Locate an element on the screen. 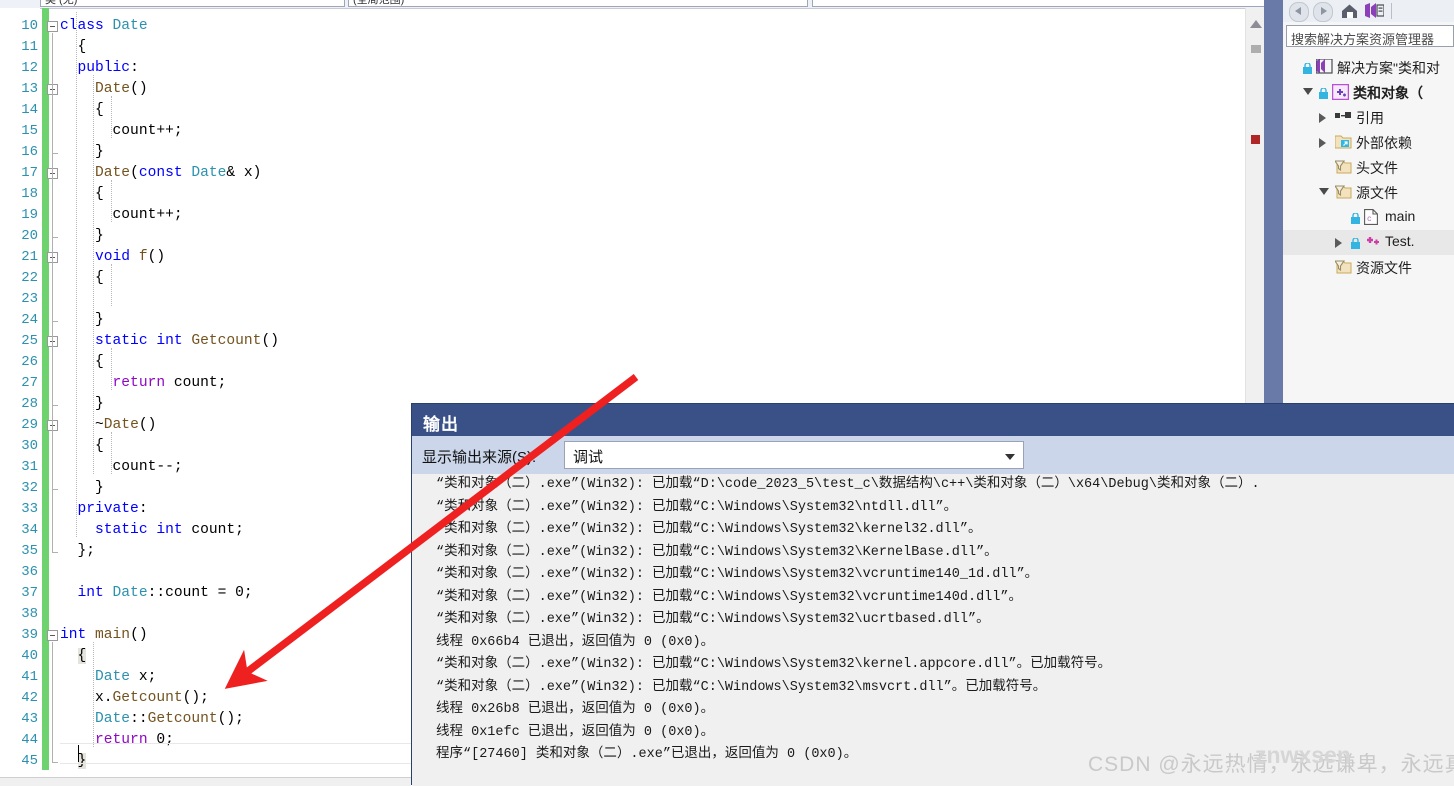 Image resolution: width=1454 pixels, height=786 pixels. filter-folder-icon is located at coordinates (1342, 167).